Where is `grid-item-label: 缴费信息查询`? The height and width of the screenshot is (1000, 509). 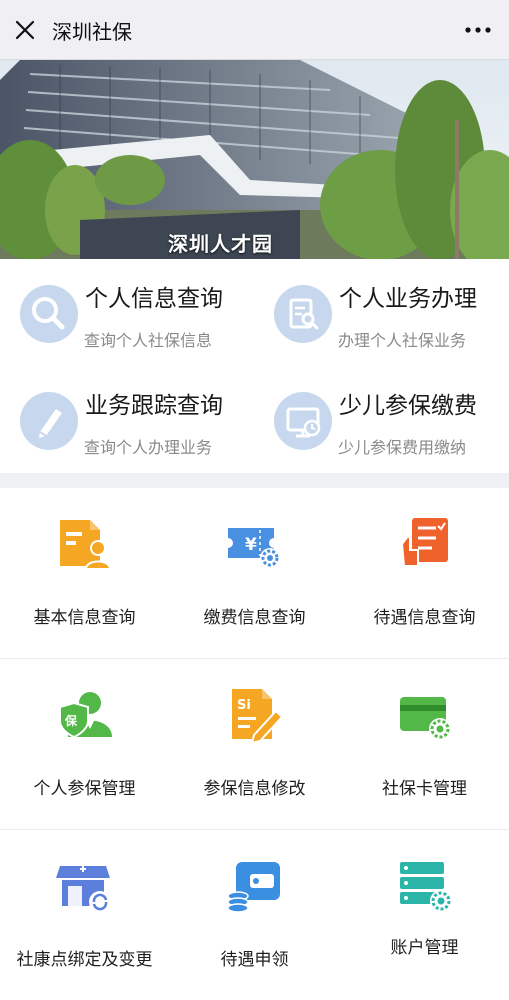
grid-item-label: 缴费信息查询 is located at coordinates (254, 618).